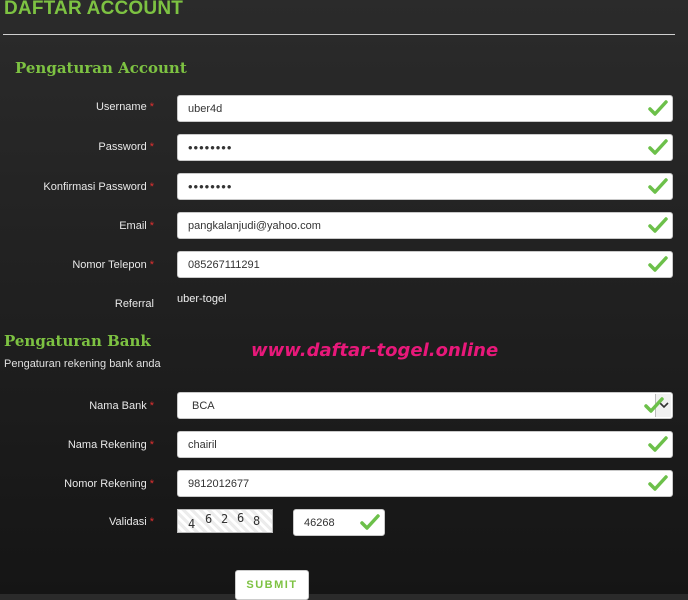 The height and width of the screenshot is (600, 688). Describe the element at coordinates (82, 364) in the screenshot. I see `bank-section-subtitle: Pengaturan rekening bank anda` at that location.